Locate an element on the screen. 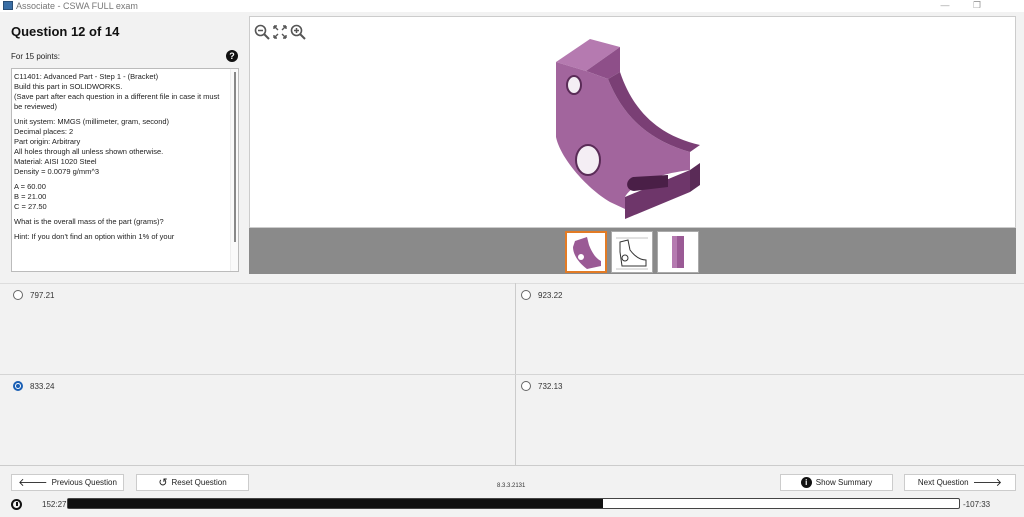 This screenshot has height=517, width=1024. show-summary-label: Show Summary is located at coordinates (844, 482).